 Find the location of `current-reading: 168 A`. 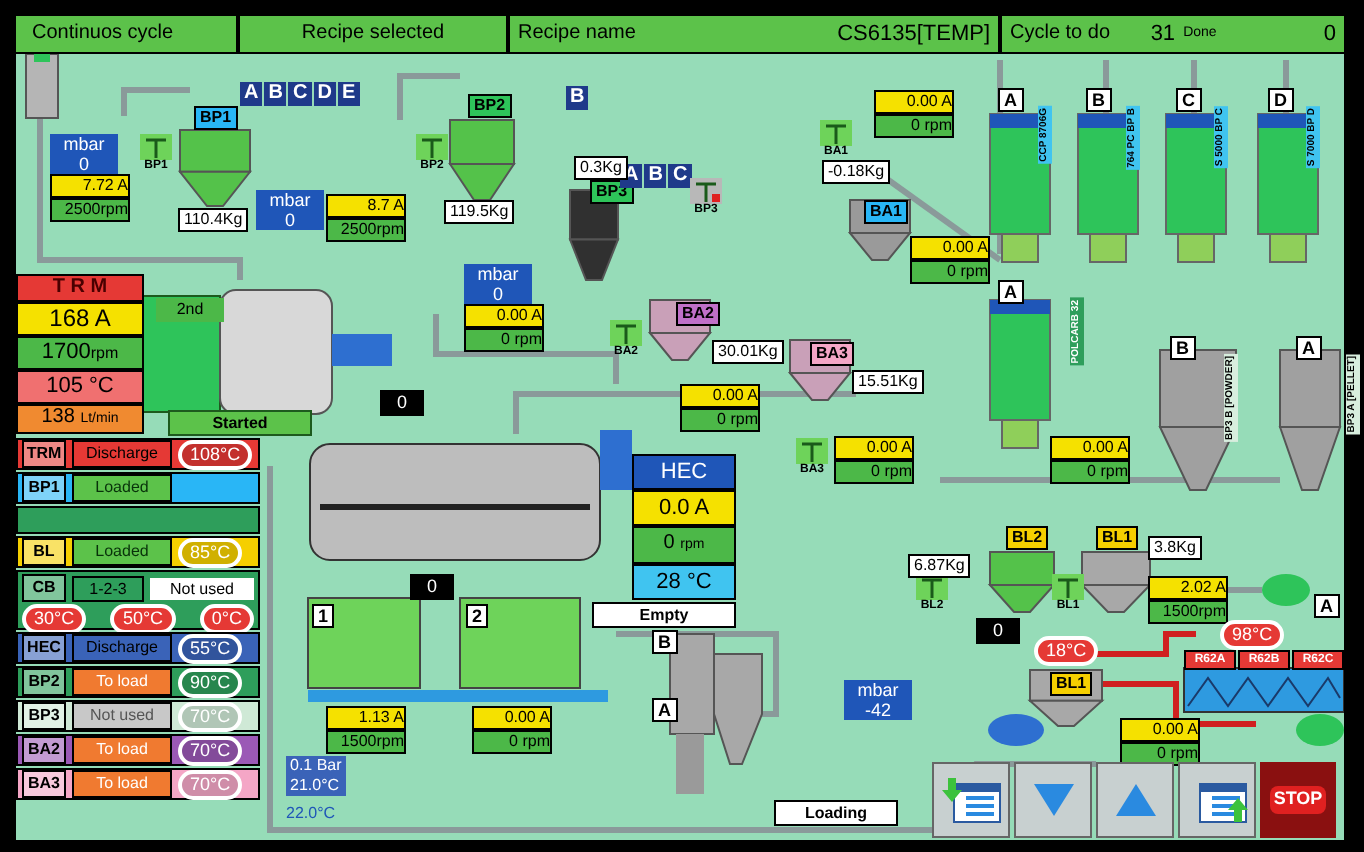

current-reading: 168 A is located at coordinates (80, 319).